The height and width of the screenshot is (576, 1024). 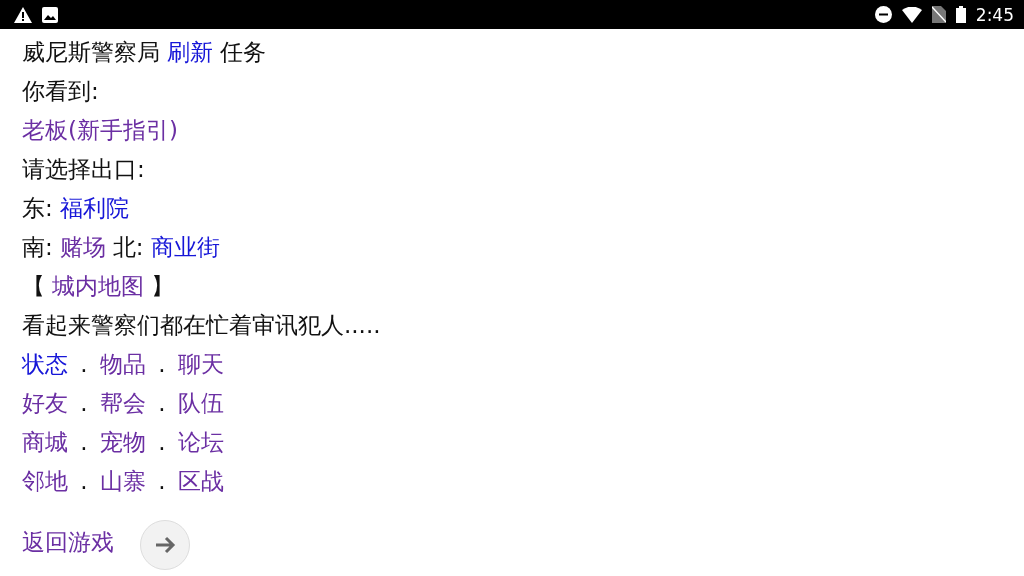 I want to click on text-link: 城内地图, so click(x=98, y=286).